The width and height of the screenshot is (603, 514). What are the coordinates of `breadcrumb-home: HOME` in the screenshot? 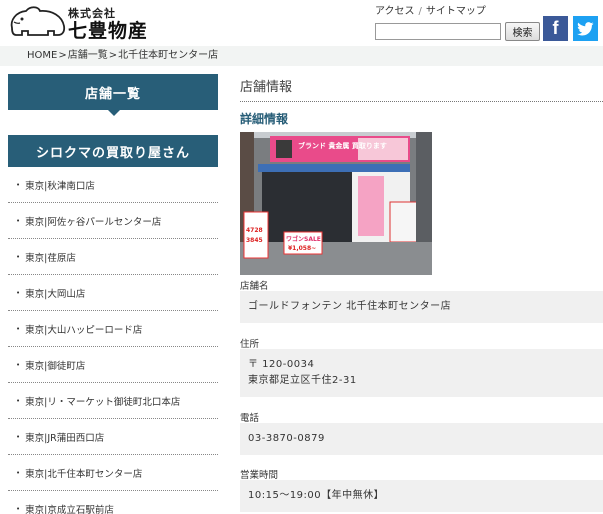 It's located at (42, 55).